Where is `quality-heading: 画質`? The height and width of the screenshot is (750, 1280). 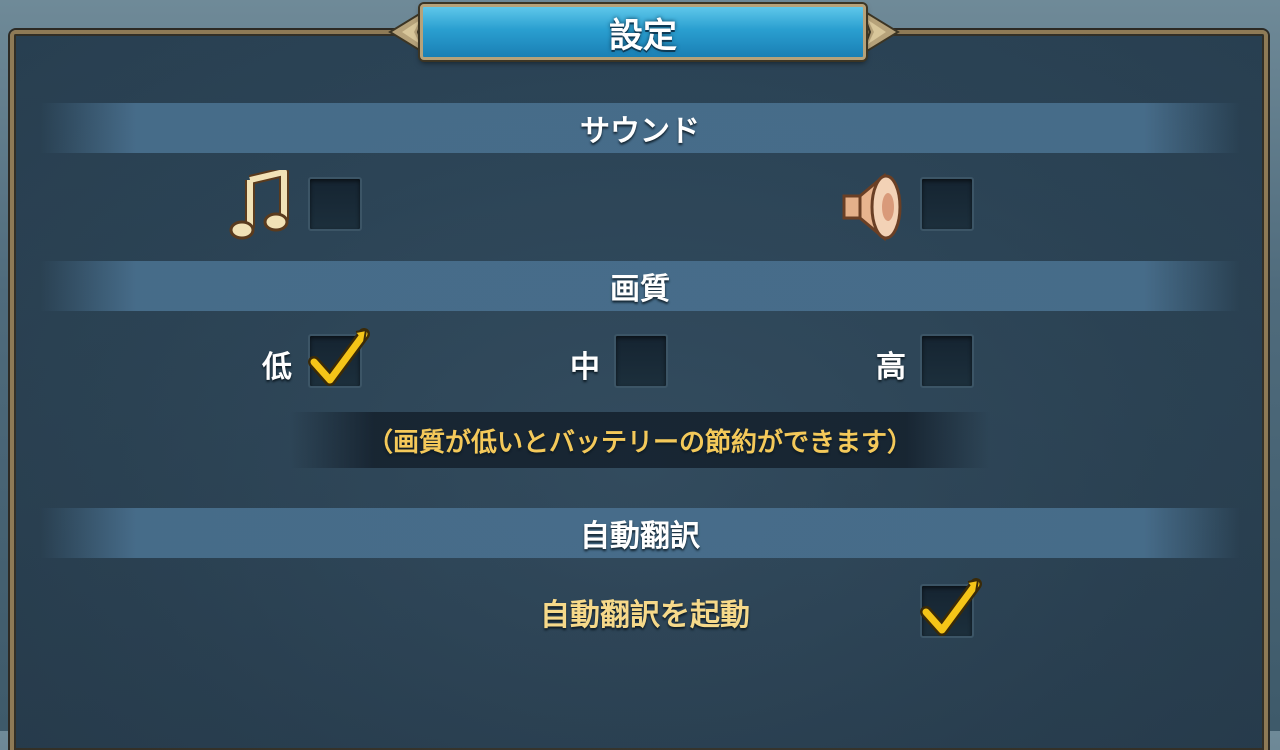
quality-heading: 画質 is located at coordinates (640, 289).